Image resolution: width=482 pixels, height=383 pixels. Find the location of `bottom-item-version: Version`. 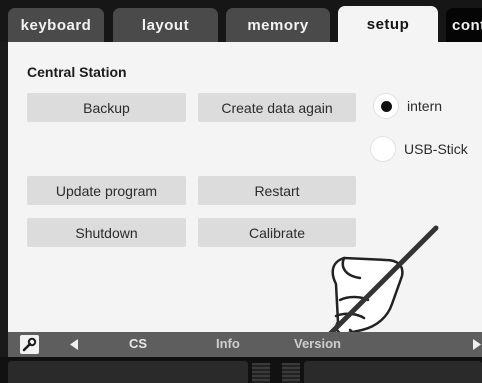

bottom-item-version: Version is located at coordinates (317, 343).